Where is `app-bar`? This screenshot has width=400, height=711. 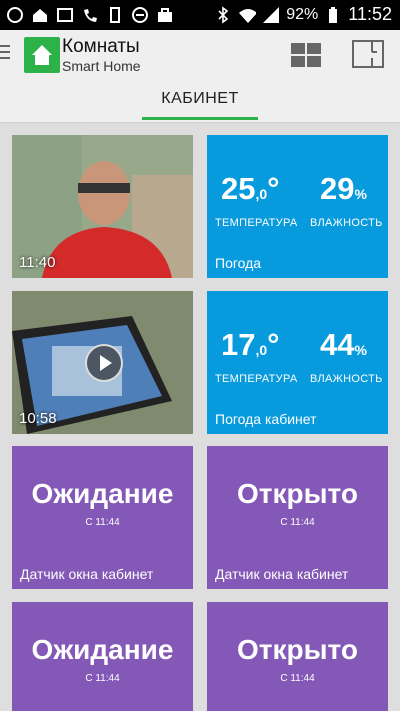 app-bar is located at coordinates (200, 54).